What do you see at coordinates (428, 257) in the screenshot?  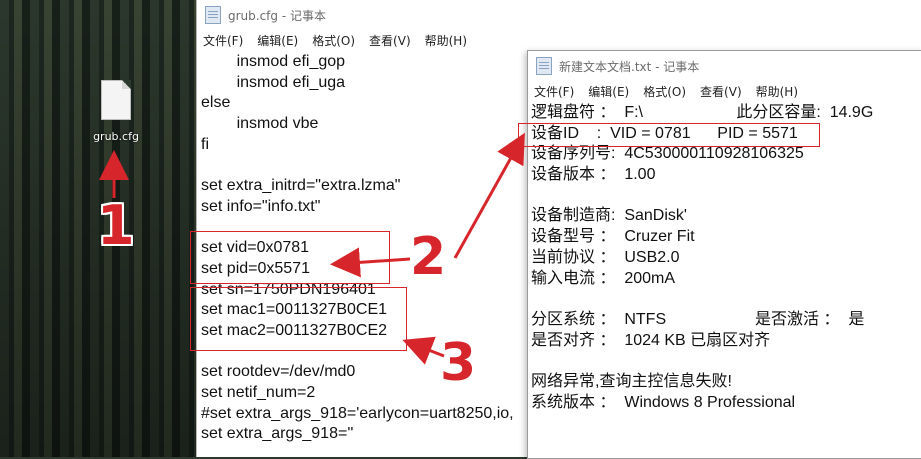 I see `annotation-number-2: 2` at bounding box center [428, 257].